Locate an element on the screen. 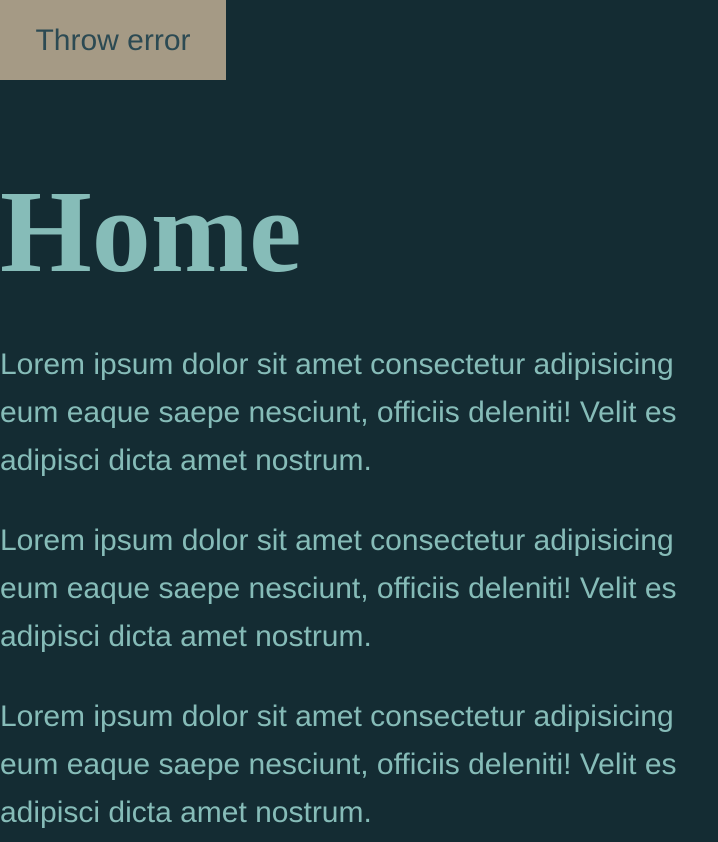 The image size is (718, 842). throw-error-button: Throw error is located at coordinates (113, 40).